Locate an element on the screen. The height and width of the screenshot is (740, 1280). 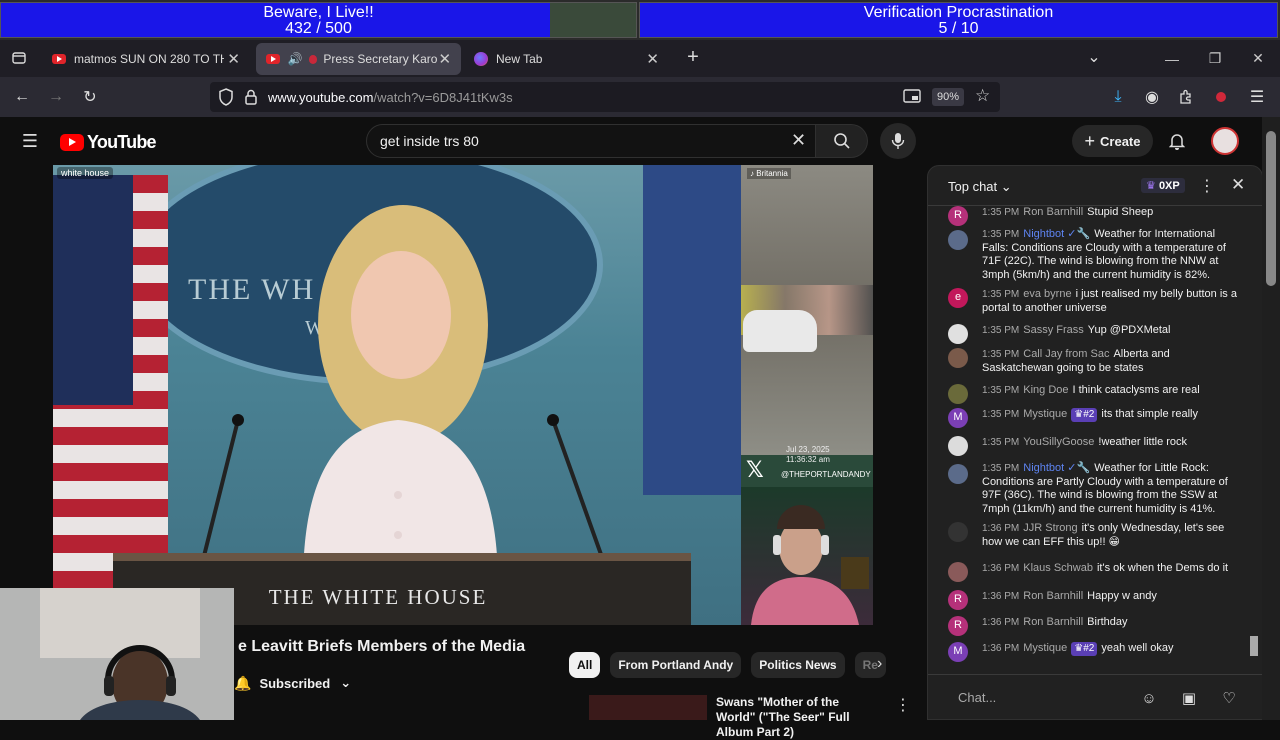
chat-more-icon: ⋮ is located at coordinates (1207, 186).